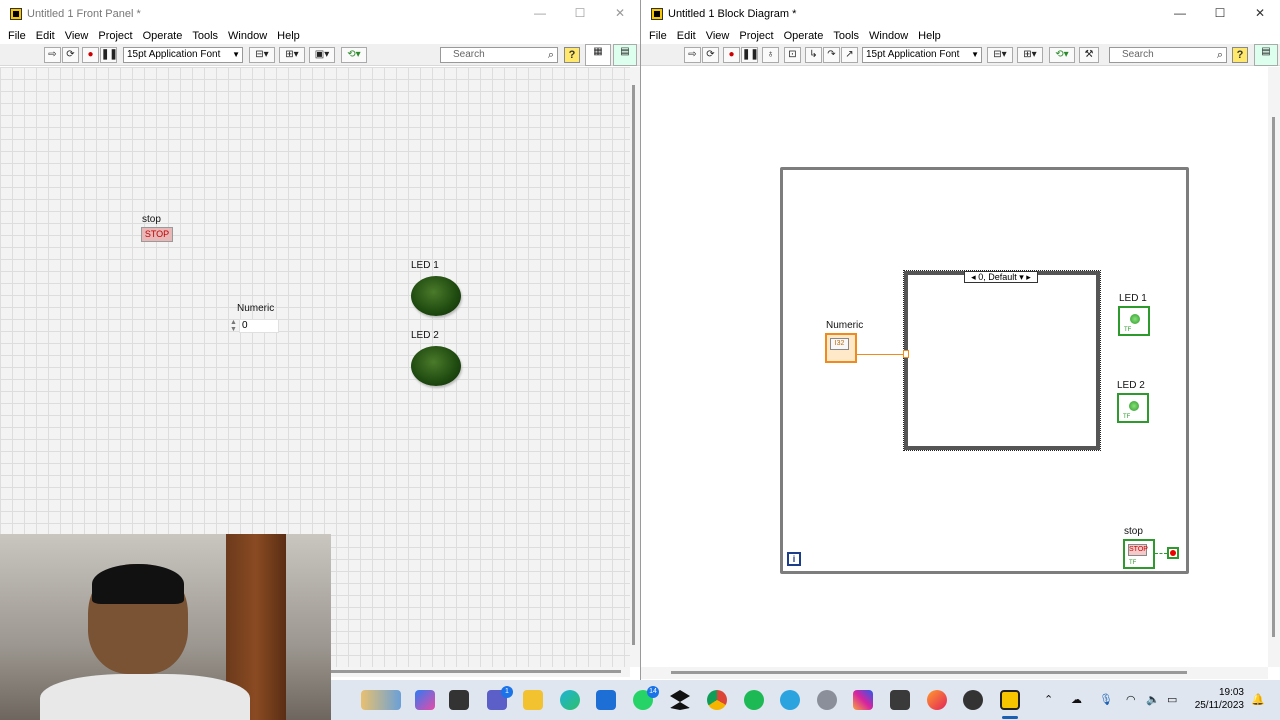  Describe the element at coordinates (831, 55) in the screenshot. I see `step-over-icon: ↷` at that location.